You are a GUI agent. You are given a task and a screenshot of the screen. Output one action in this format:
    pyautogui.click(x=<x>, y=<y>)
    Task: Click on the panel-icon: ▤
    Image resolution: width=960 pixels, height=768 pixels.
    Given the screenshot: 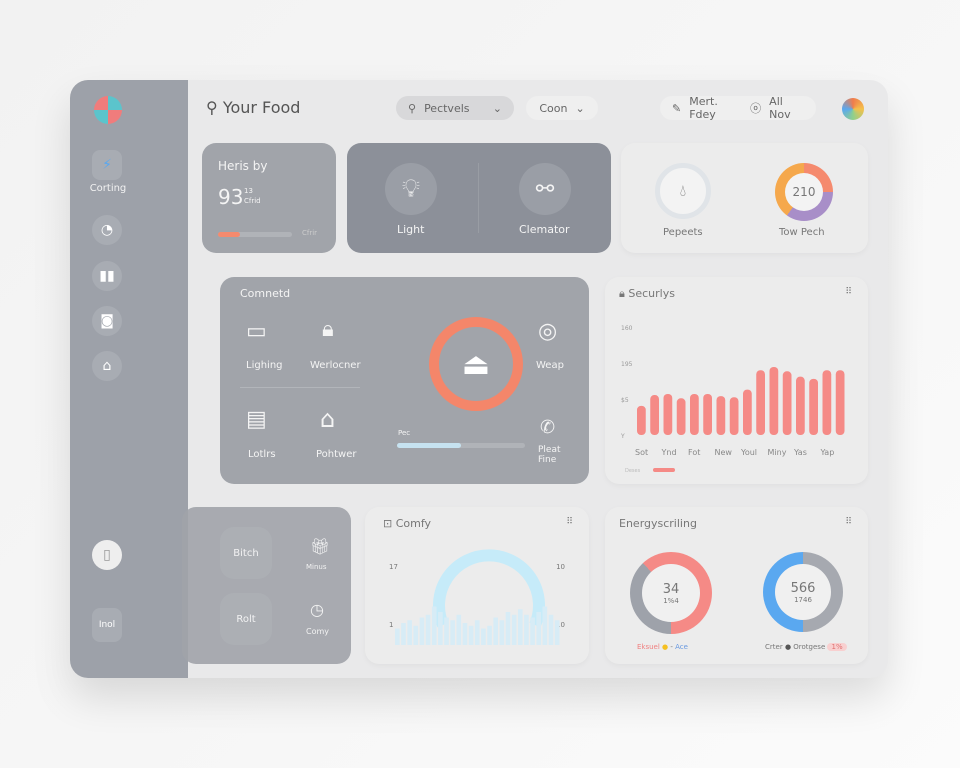 What is the action you would take?
    pyautogui.click(x=256, y=419)
    